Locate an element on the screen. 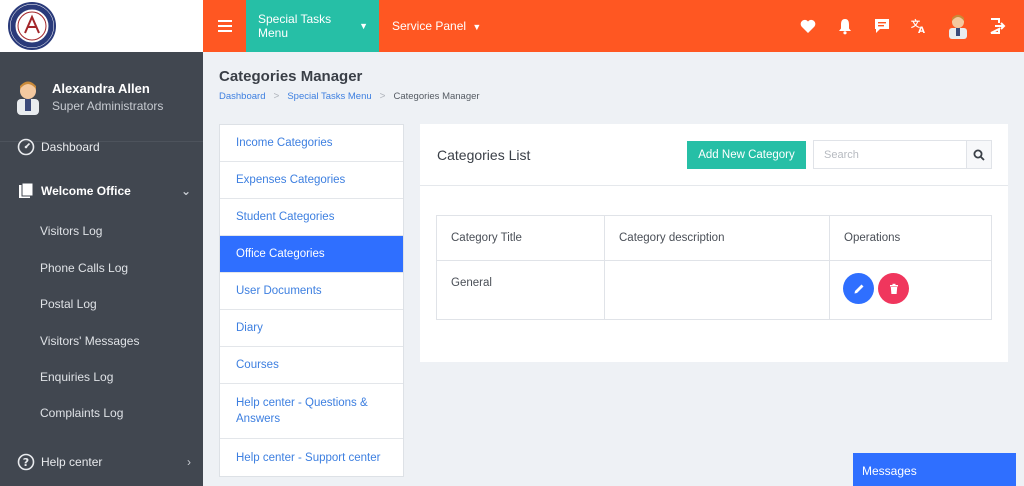  cell-category-description is located at coordinates (717, 290).